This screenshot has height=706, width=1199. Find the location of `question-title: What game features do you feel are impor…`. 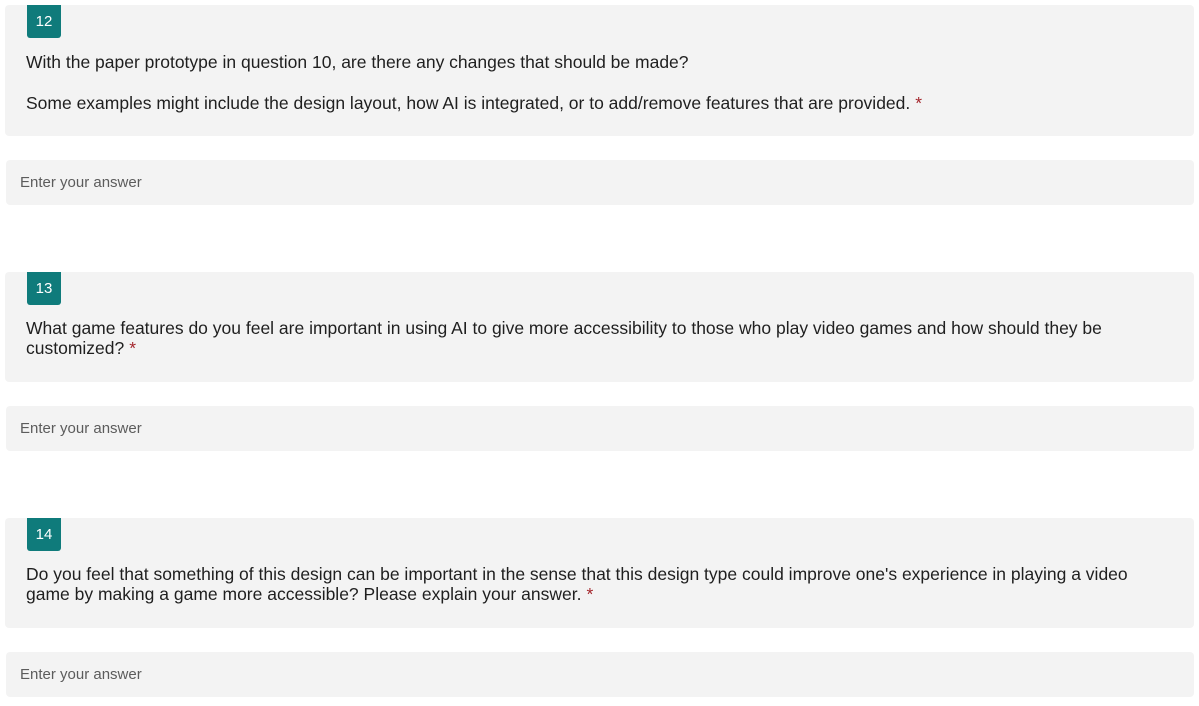

question-title: What game features do you feel are impor… is located at coordinates (596, 338).